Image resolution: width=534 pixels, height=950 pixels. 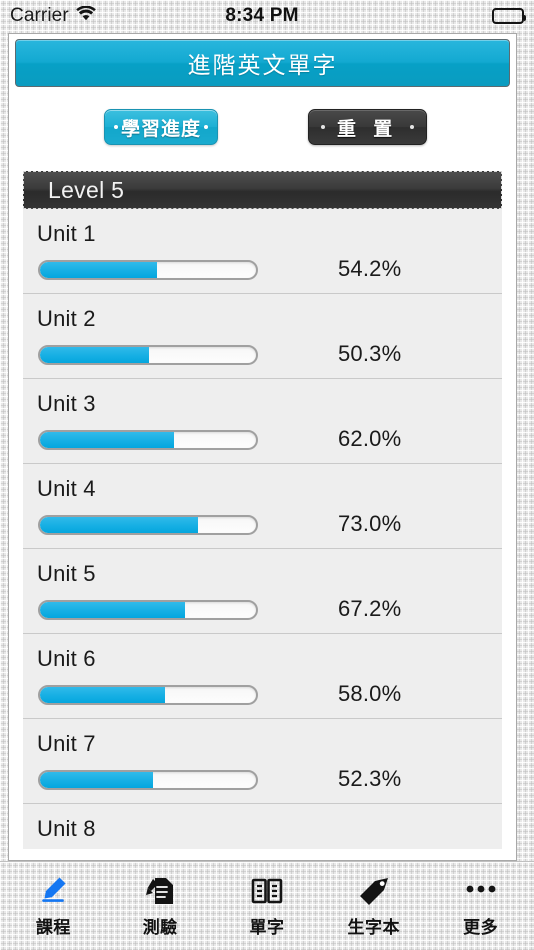 I want to click on pencil-icon, so click(x=53, y=891).